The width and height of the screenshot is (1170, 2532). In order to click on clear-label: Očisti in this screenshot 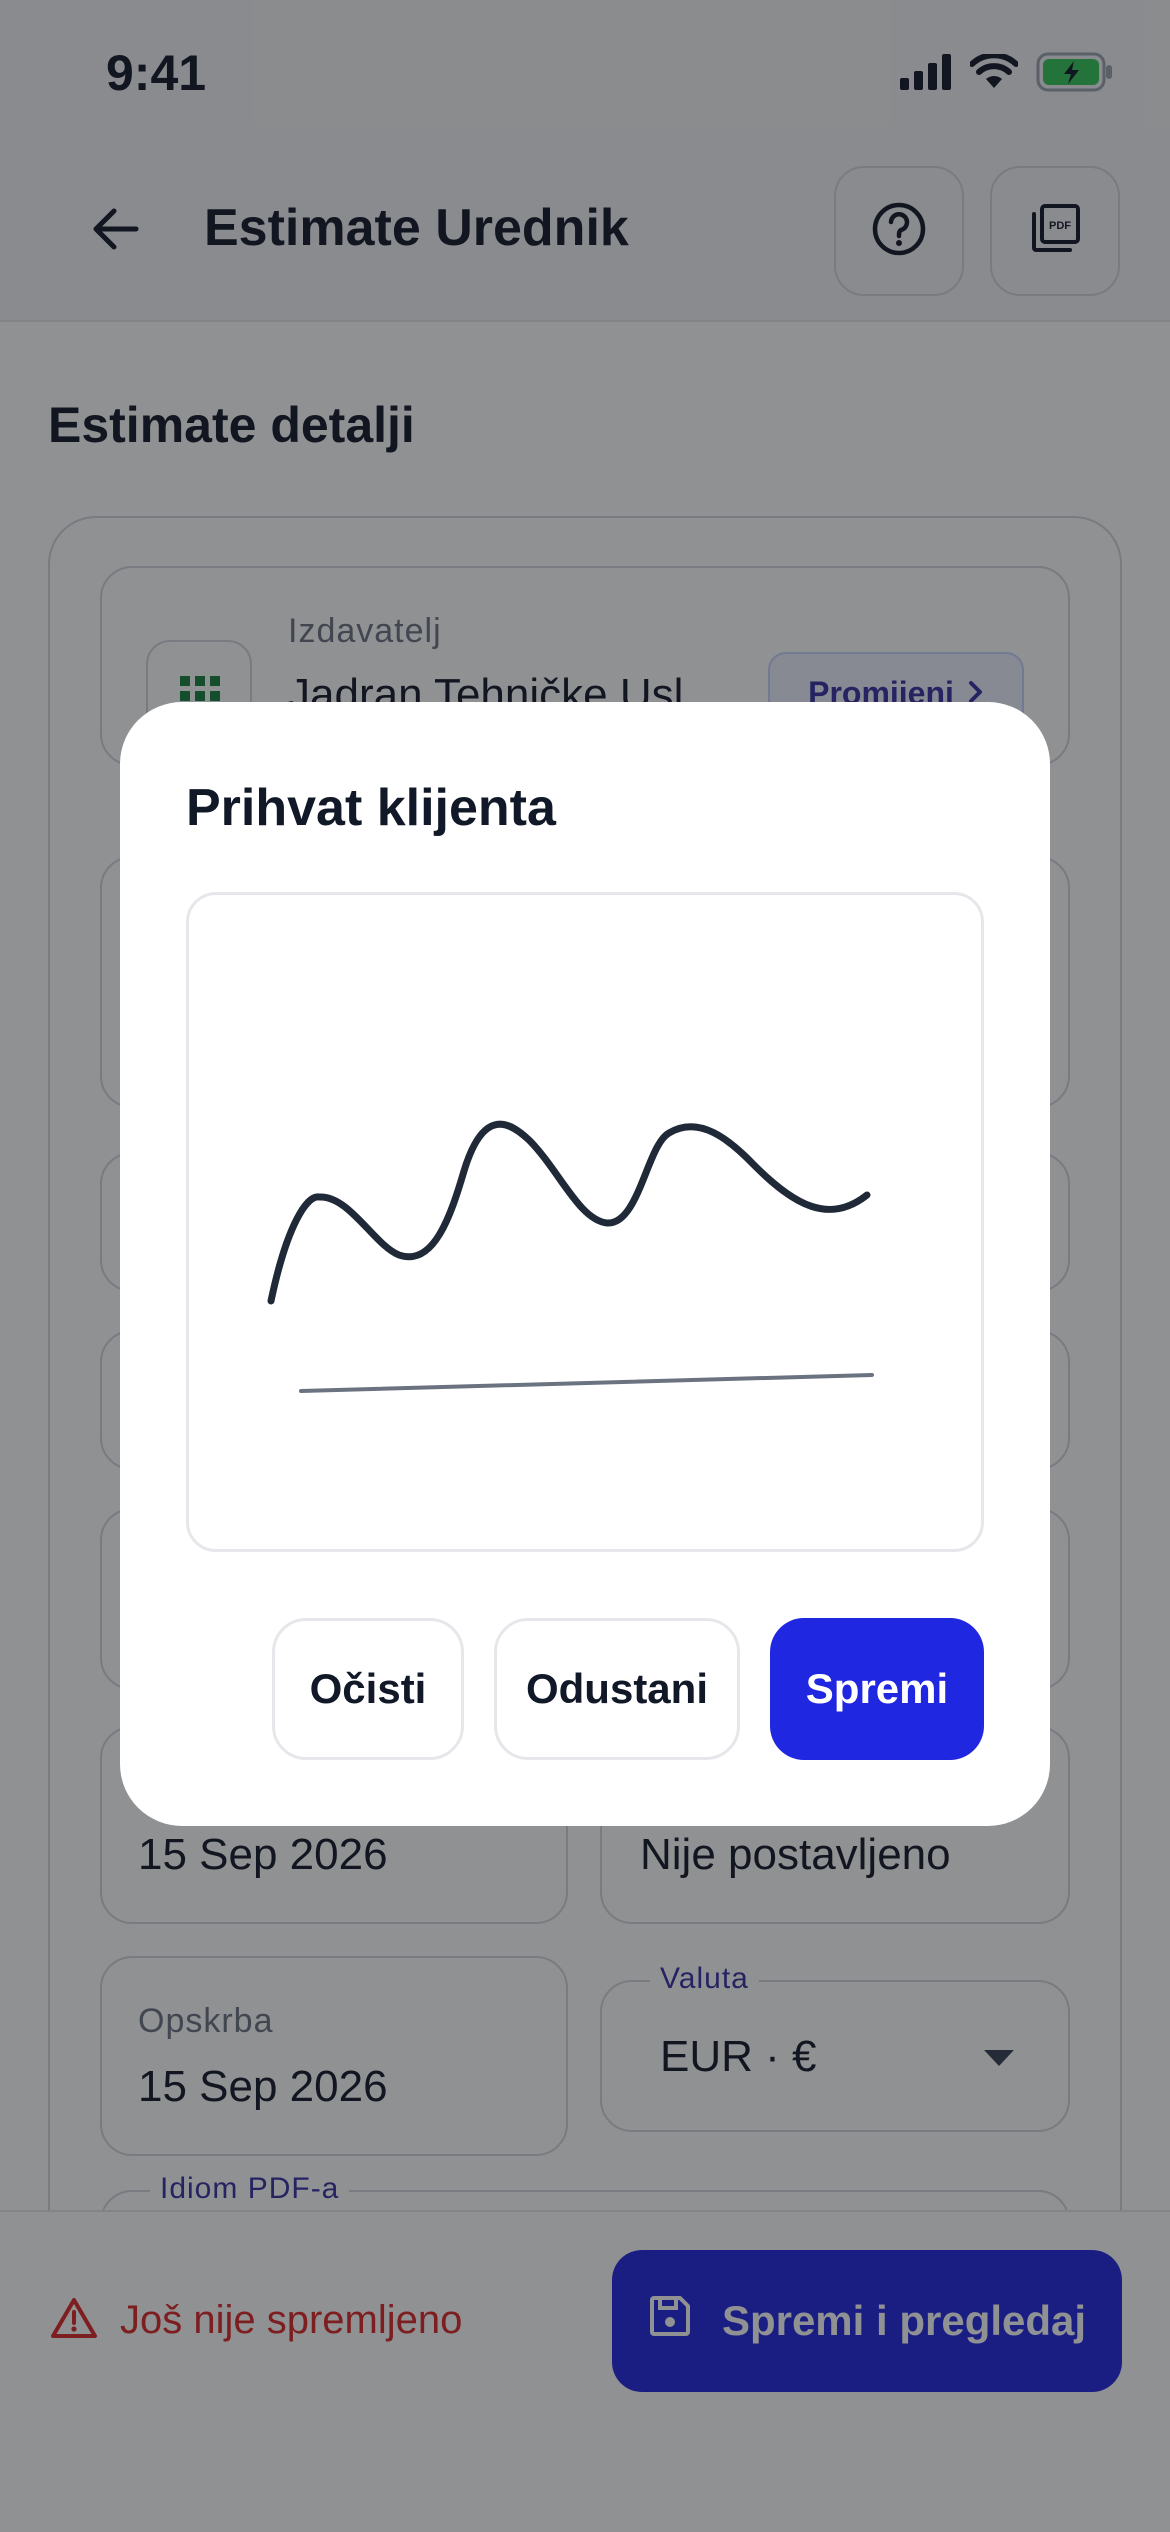, I will do `click(368, 1688)`.